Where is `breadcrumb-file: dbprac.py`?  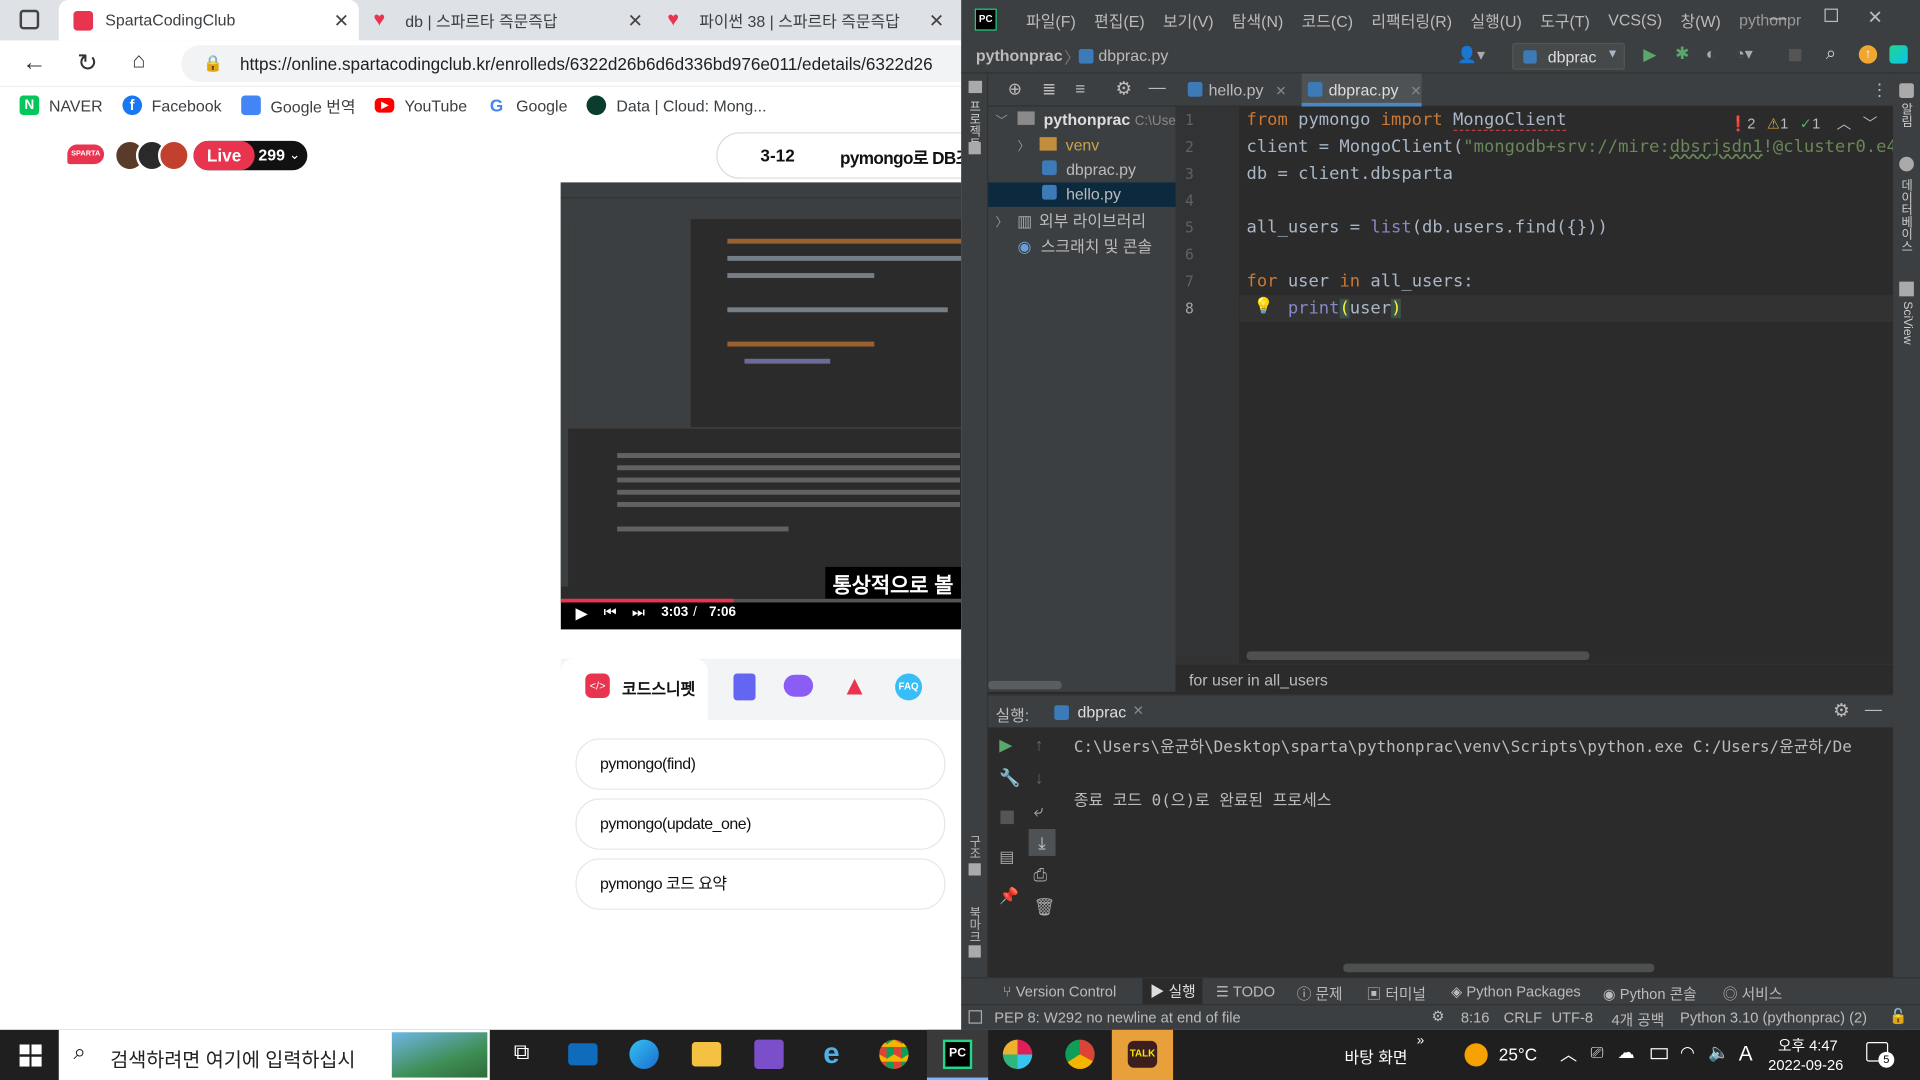
breadcrumb-file: dbprac.py is located at coordinates (1133, 56).